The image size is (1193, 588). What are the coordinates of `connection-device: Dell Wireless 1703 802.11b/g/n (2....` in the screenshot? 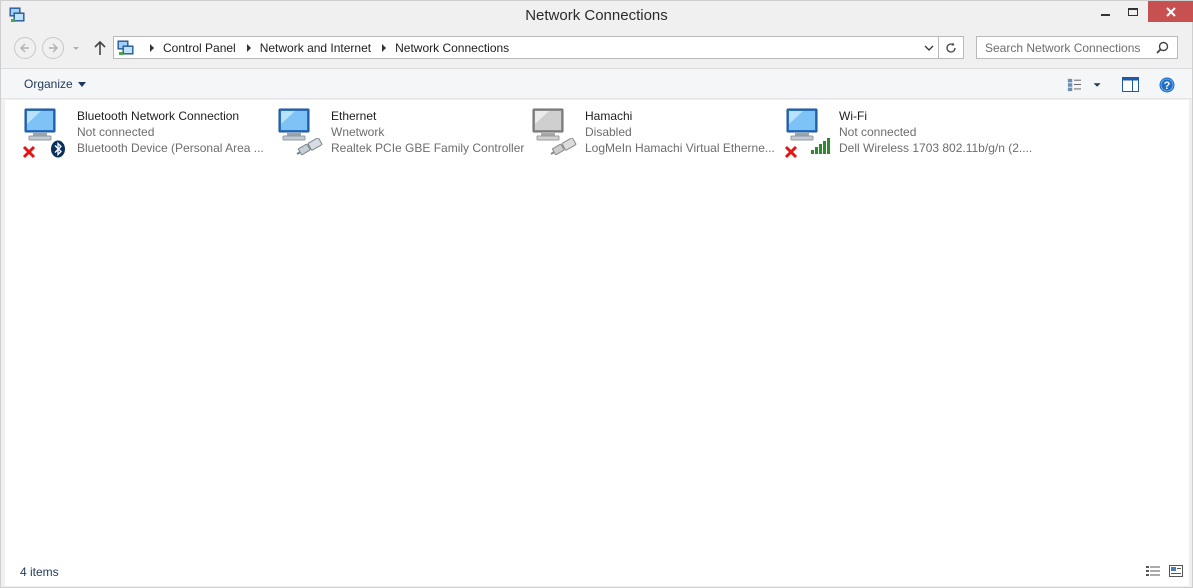 It's located at (936, 148).